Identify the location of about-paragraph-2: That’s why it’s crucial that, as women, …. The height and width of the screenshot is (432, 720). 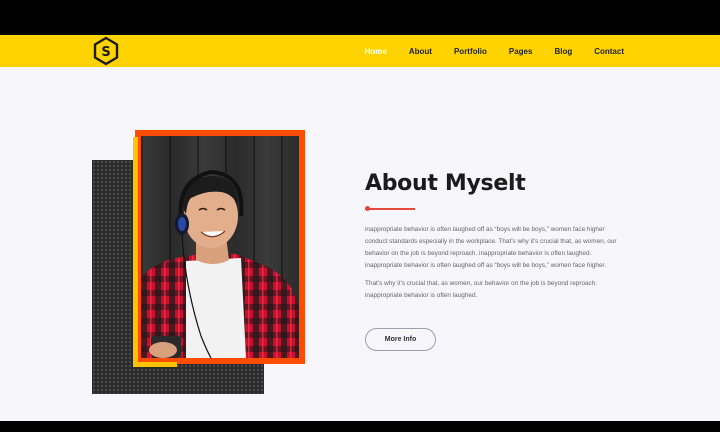
(481, 289).